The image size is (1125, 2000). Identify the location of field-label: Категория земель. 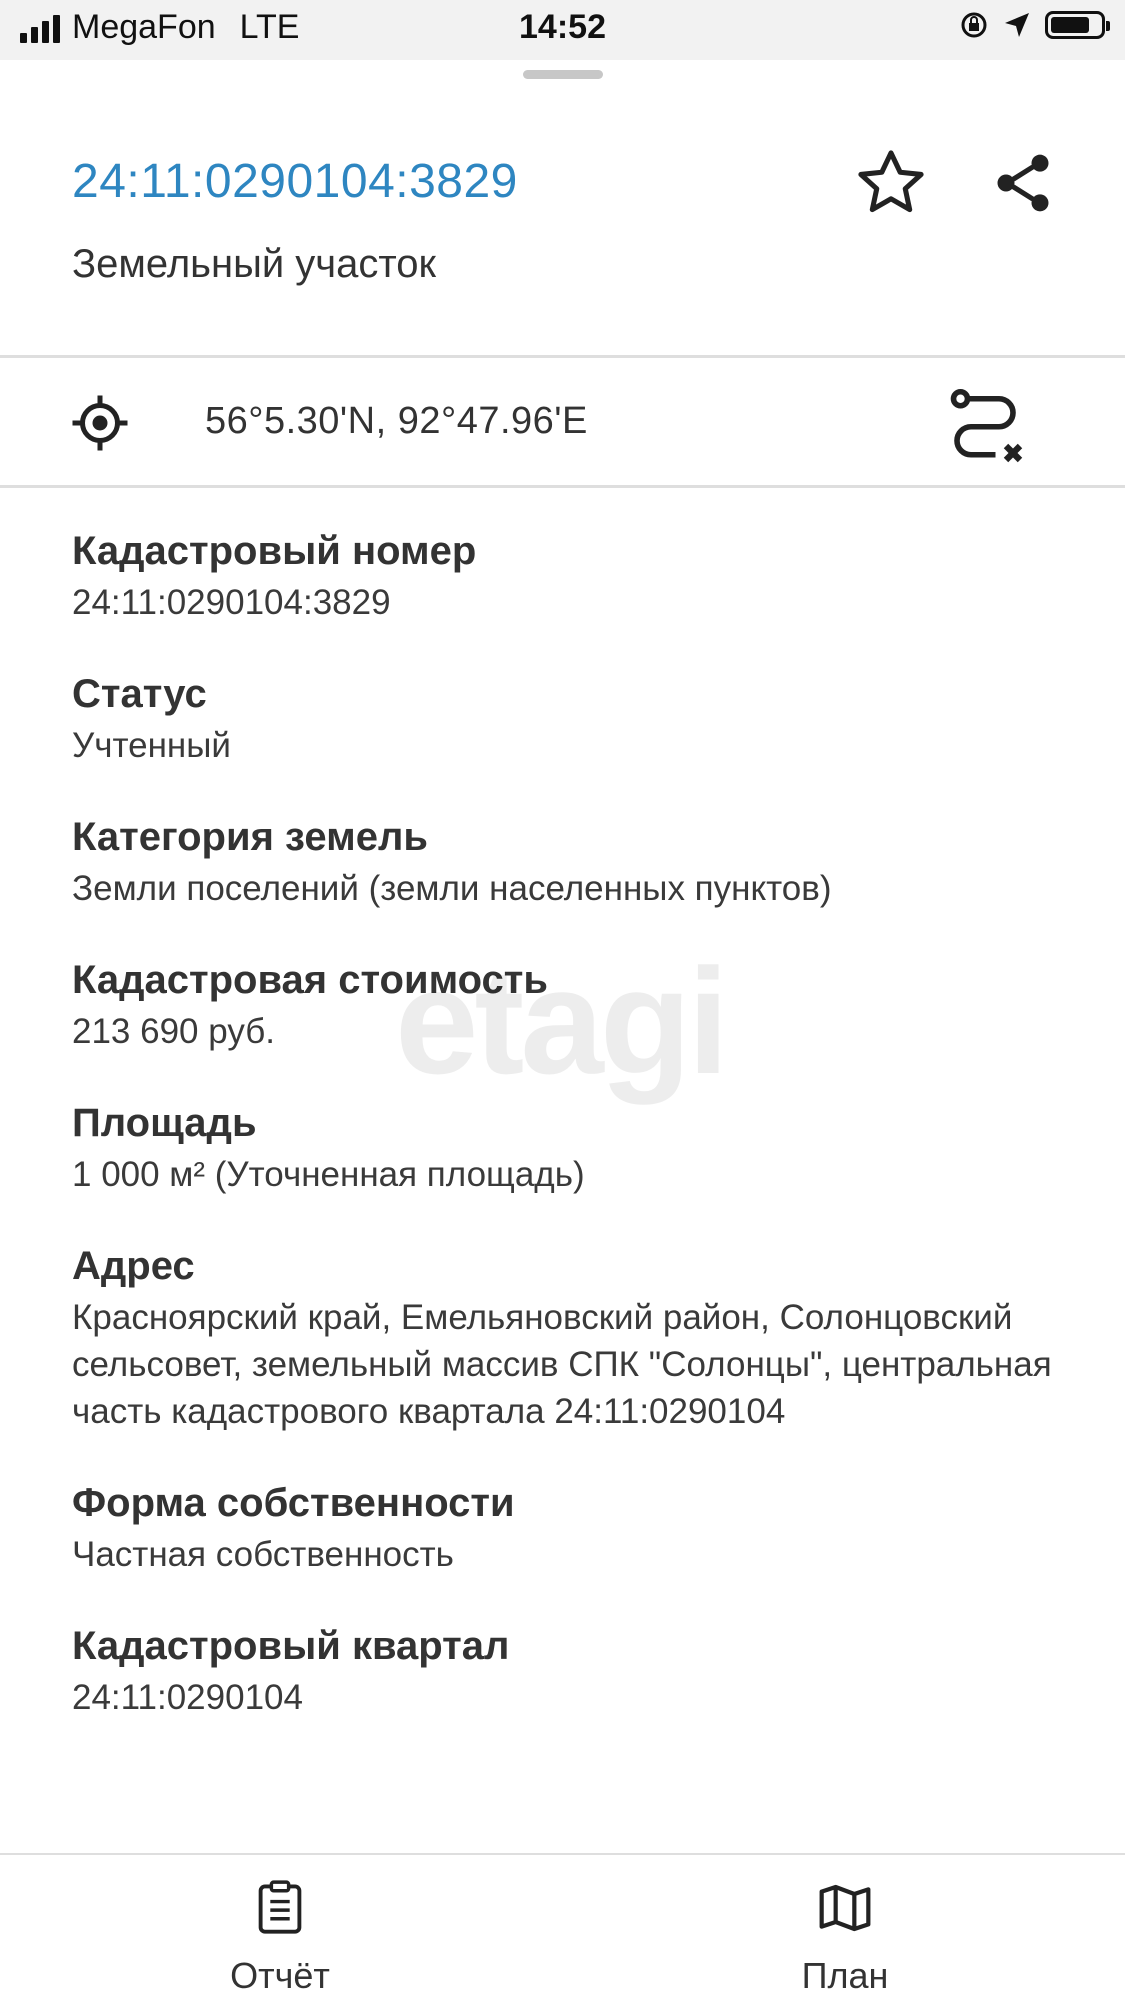
(250, 837).